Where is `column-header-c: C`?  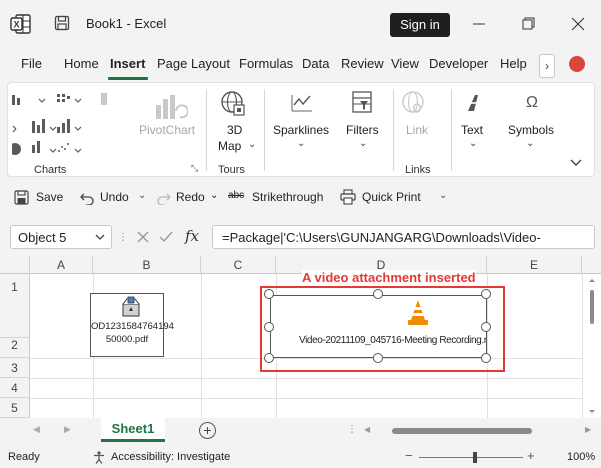 column-header-c: C is located at coordinates (238, 265).